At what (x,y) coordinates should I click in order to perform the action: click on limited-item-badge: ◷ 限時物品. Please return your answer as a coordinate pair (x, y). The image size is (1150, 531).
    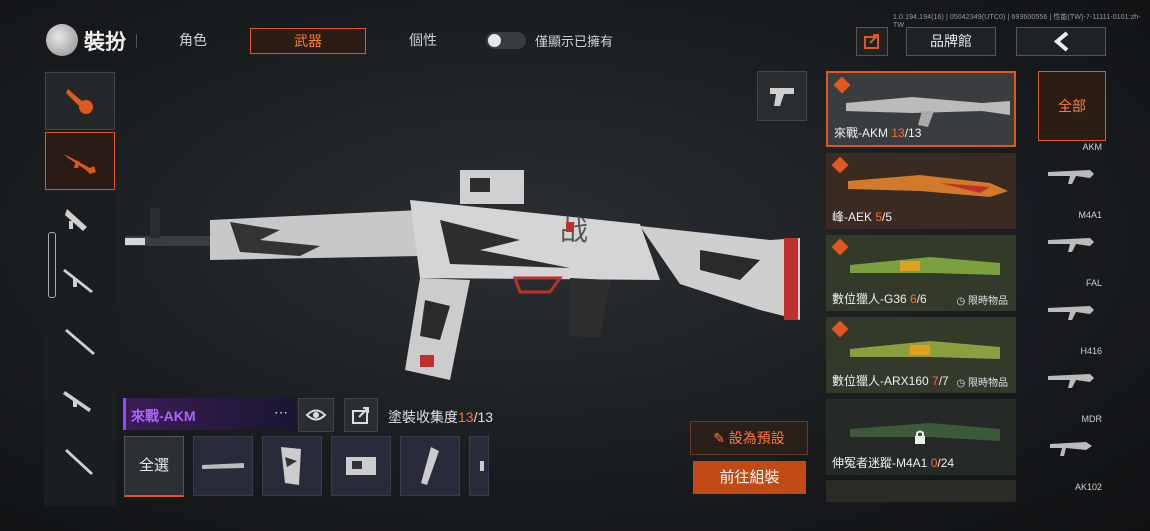
    Looking at the image, I should click on (982, 299).